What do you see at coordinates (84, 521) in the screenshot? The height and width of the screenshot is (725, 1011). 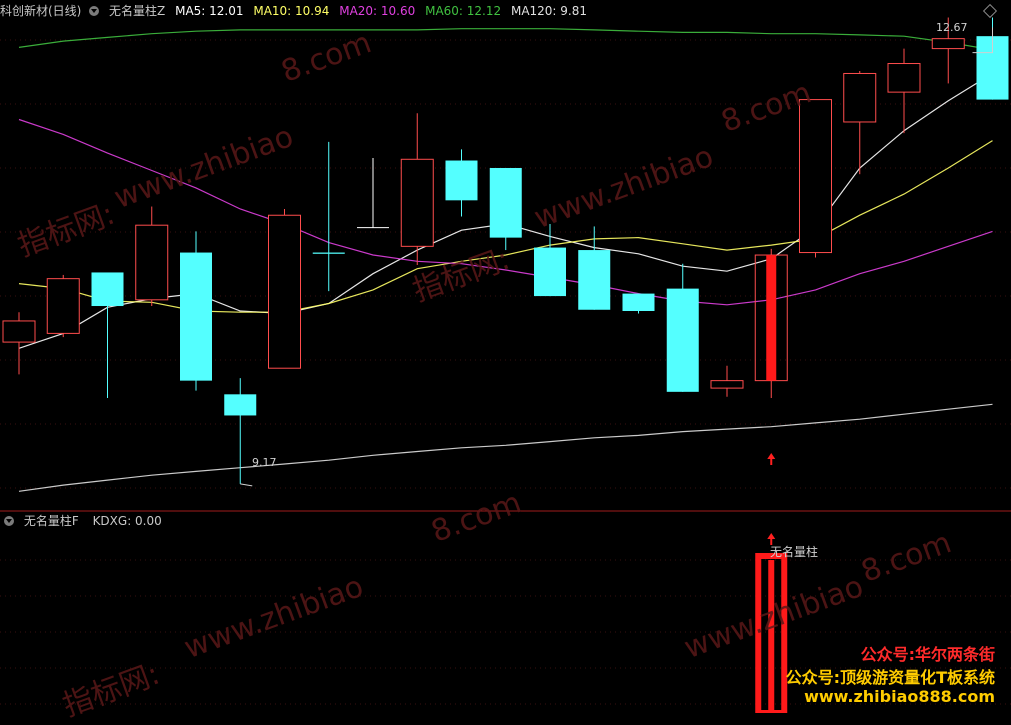 I see `sub-chart-header: 无名量柱F KDXG: 0.00` at bounding box center [84, 521].